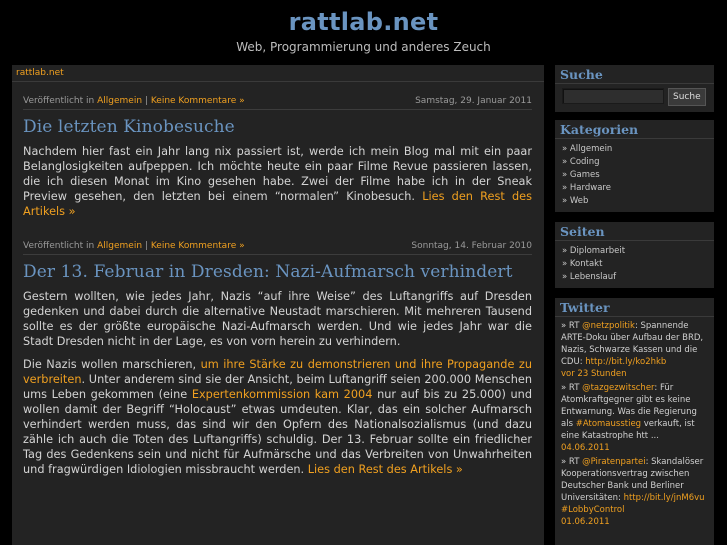  I want to click on page-item: » Diplomarbeit, so click(638, 251).